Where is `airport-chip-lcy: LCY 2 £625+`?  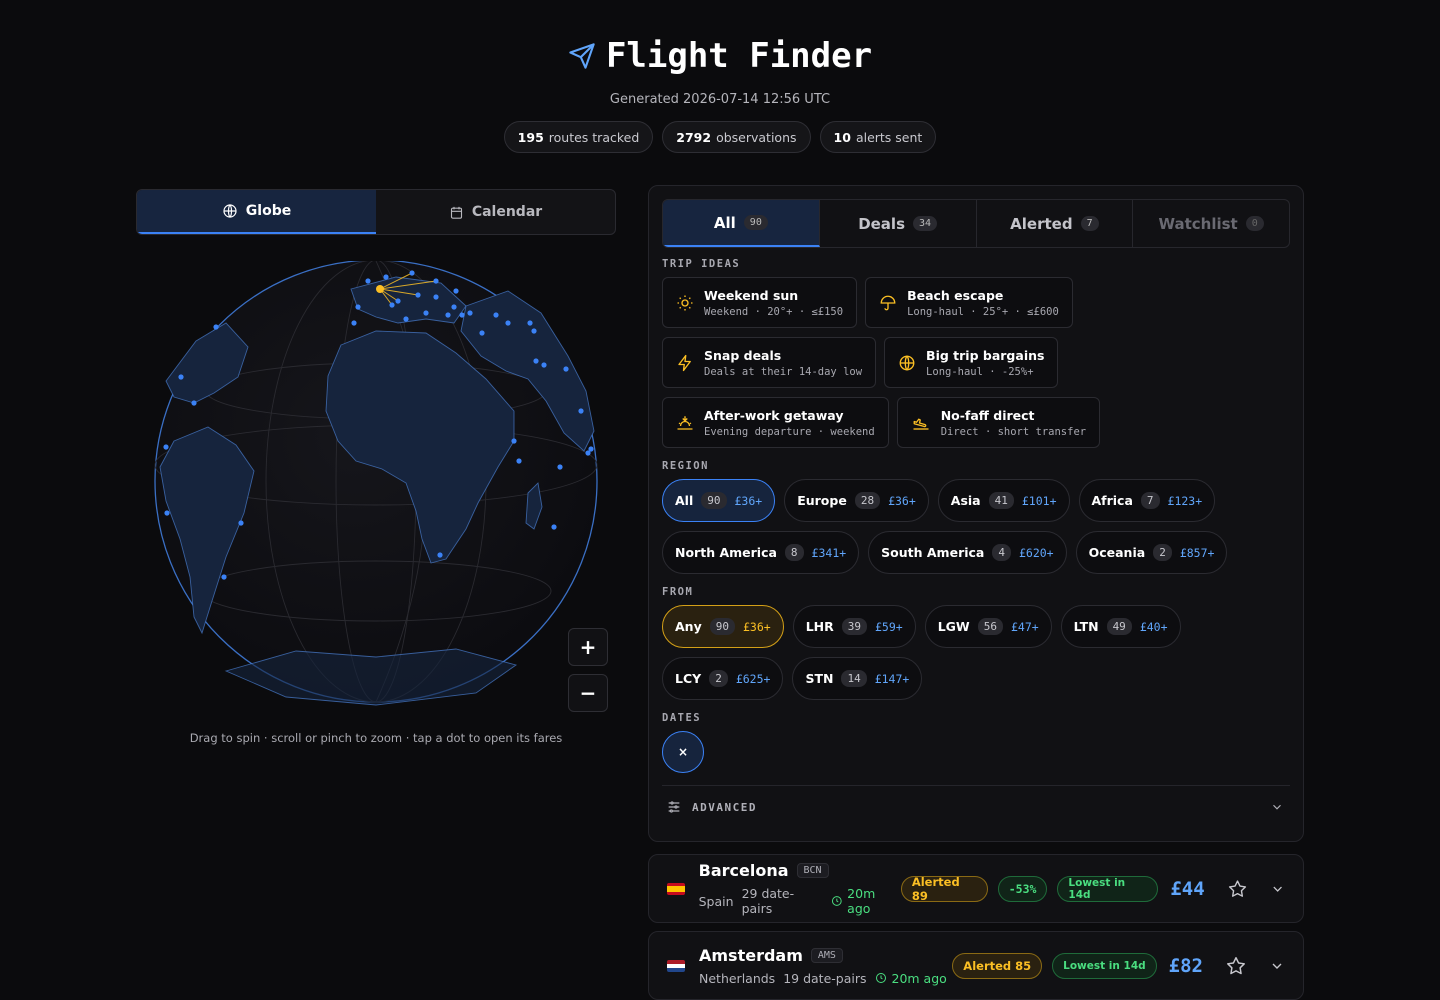
airport-chip-lcy: LCY 2 £625+ is located at coordinates (723, 678).